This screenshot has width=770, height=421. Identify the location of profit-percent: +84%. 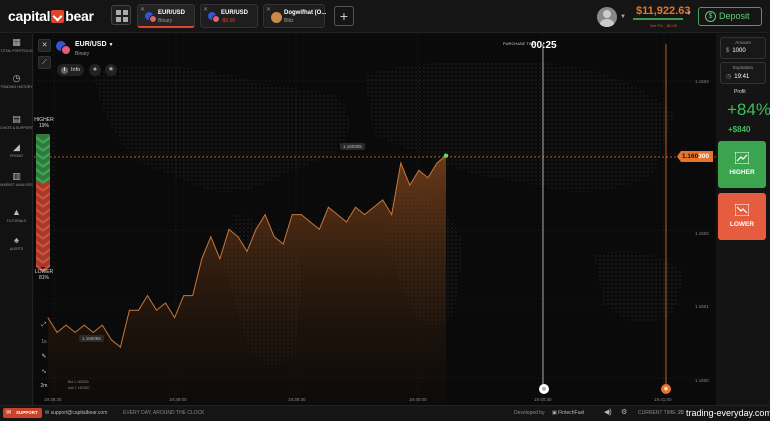
(748, 109).